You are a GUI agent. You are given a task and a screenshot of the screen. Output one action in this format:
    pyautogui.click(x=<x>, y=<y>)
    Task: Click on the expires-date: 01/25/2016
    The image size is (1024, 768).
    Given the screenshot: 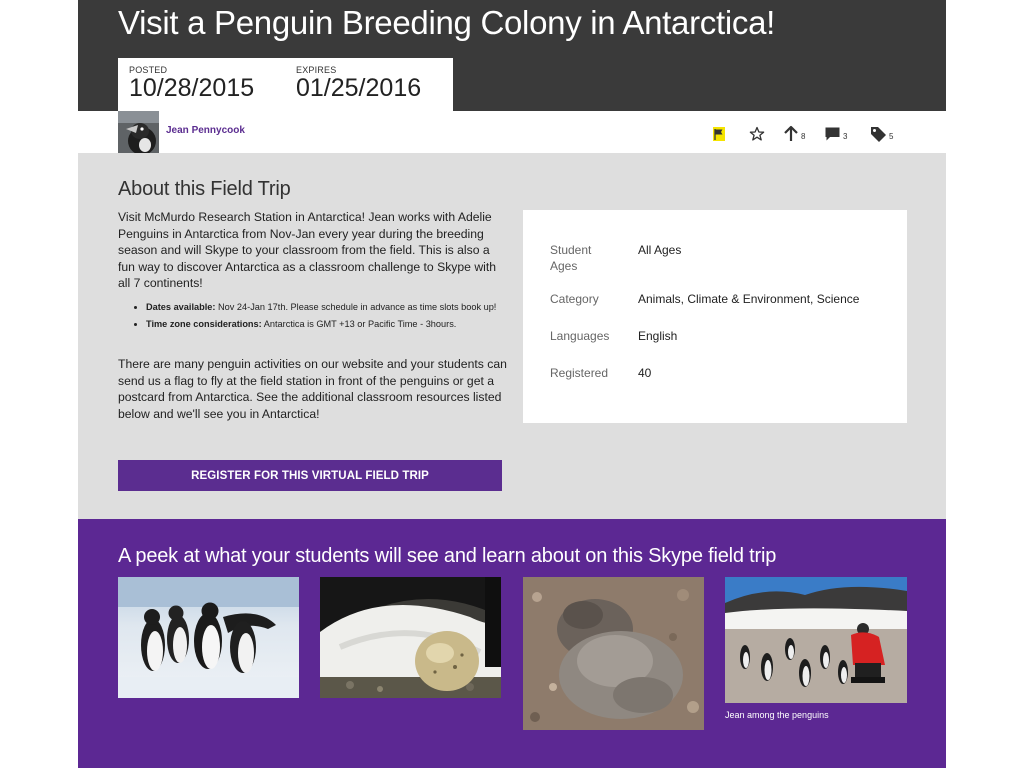 What is the action you would take?
    pyautogui.click(x=359, y=88)
    